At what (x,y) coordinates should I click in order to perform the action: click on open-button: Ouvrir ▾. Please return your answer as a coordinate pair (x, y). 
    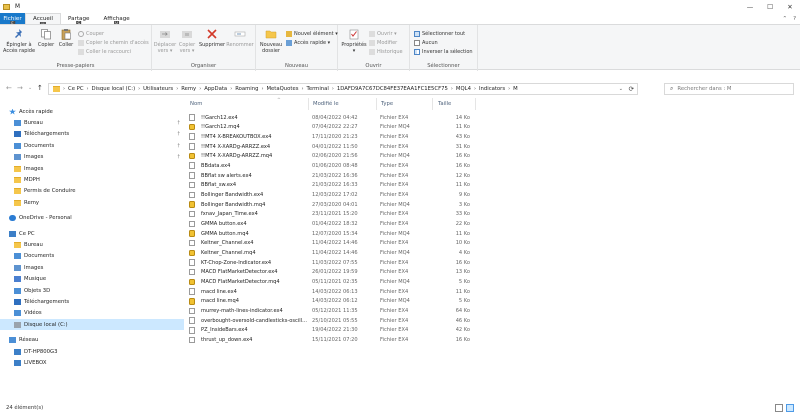
    Looking at the image, I should click on (383, 34).